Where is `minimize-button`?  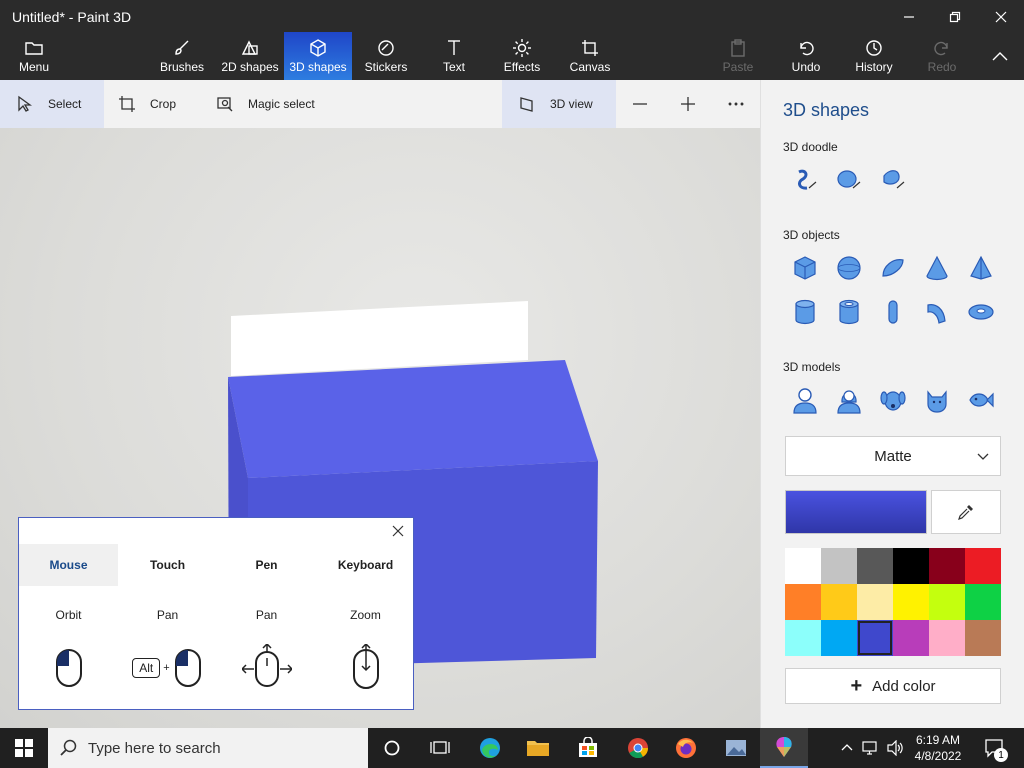 minimize-button is located at coordinates (909, 17).